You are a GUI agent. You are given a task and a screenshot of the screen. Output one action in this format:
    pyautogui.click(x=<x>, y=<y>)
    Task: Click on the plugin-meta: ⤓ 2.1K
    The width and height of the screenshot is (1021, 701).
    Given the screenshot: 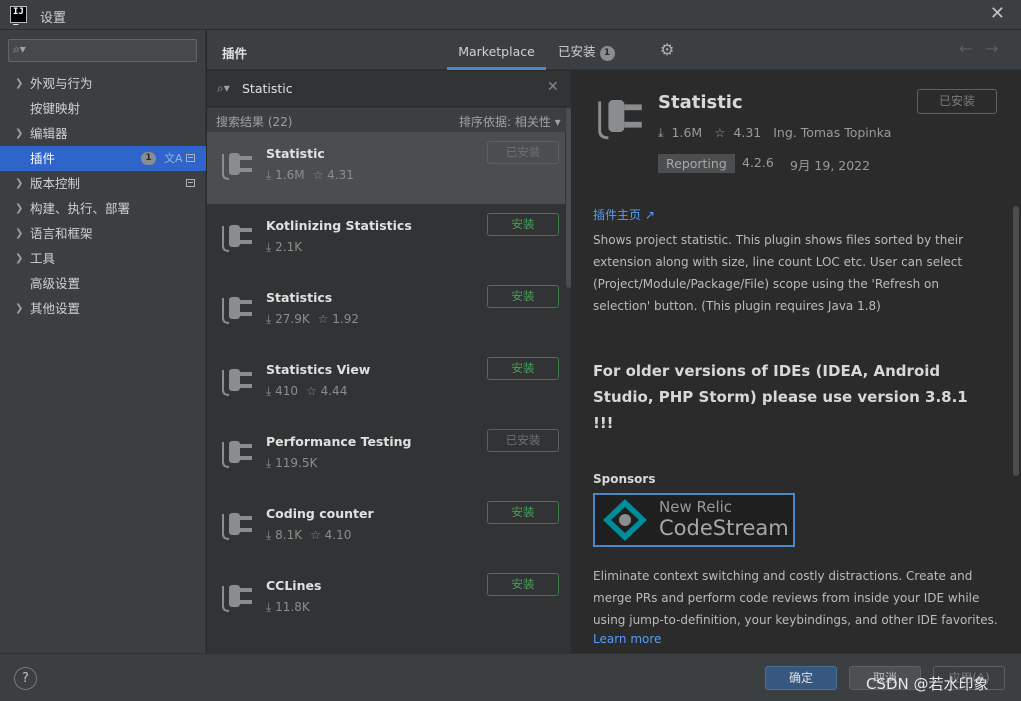 What is the action you would take?
    pyautogui.click(x=284, y=247)
    